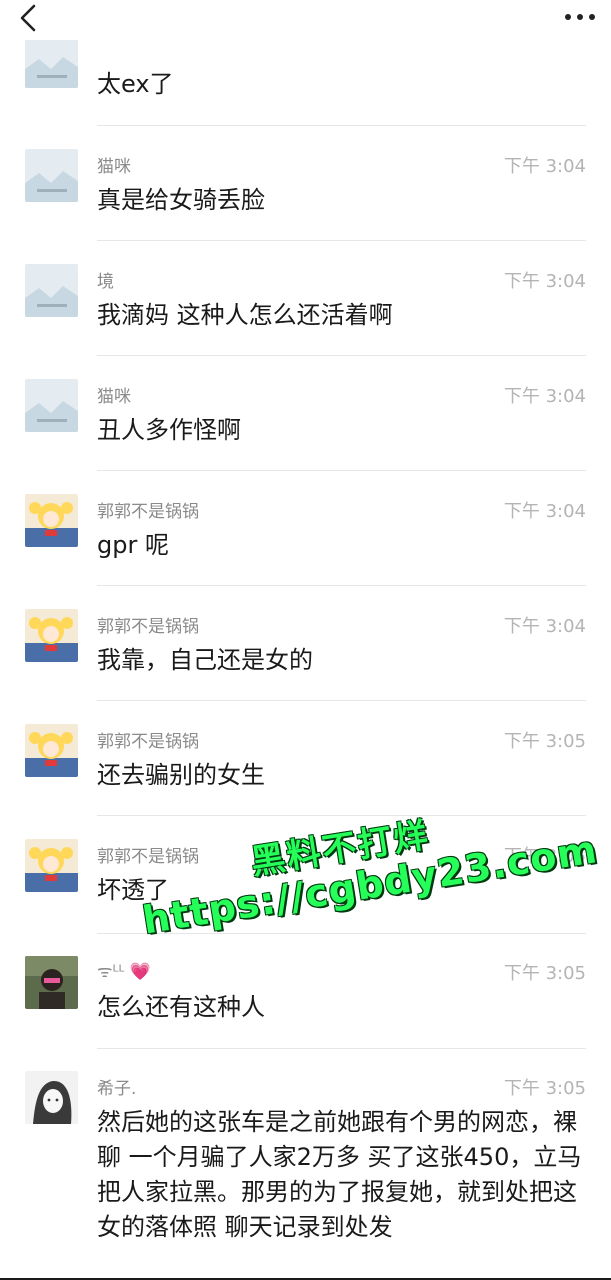 The image size is (611, 1280). What do you see at coordinates (51, 1097) in the screenshot?
I see `sketch-avatar` at bounding box center [51, 1097].